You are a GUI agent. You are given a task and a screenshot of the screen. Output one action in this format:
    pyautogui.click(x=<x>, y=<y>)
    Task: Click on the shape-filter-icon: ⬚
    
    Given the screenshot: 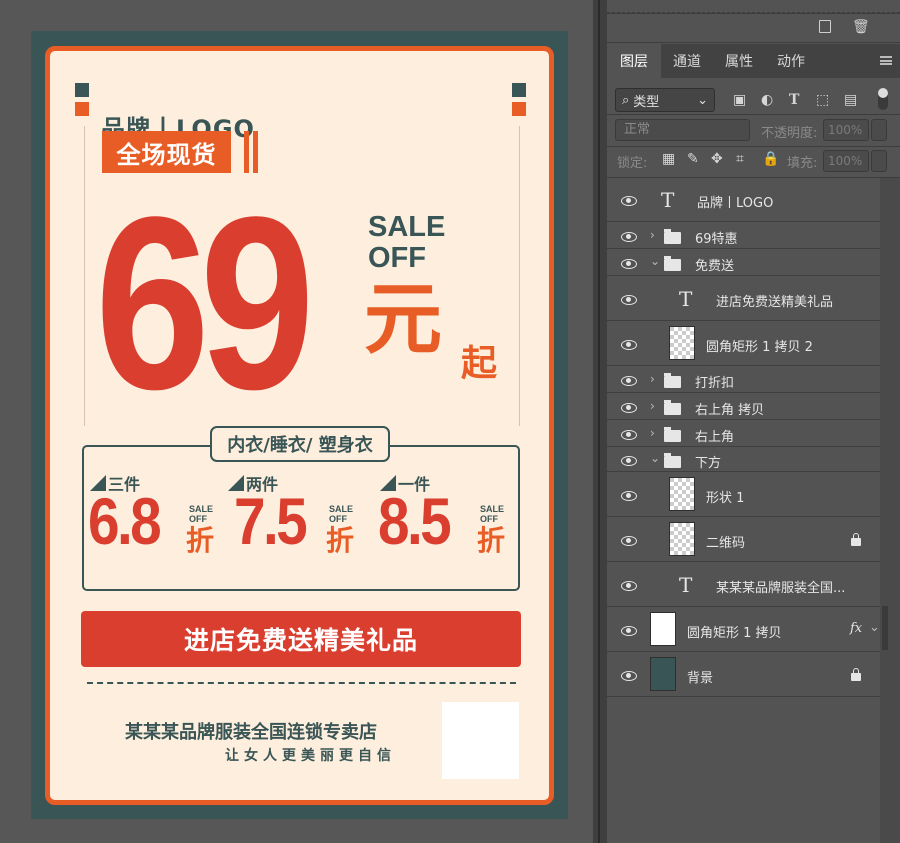 What is the action you would take?
    pyautogui.click(x=822, y=100)
    